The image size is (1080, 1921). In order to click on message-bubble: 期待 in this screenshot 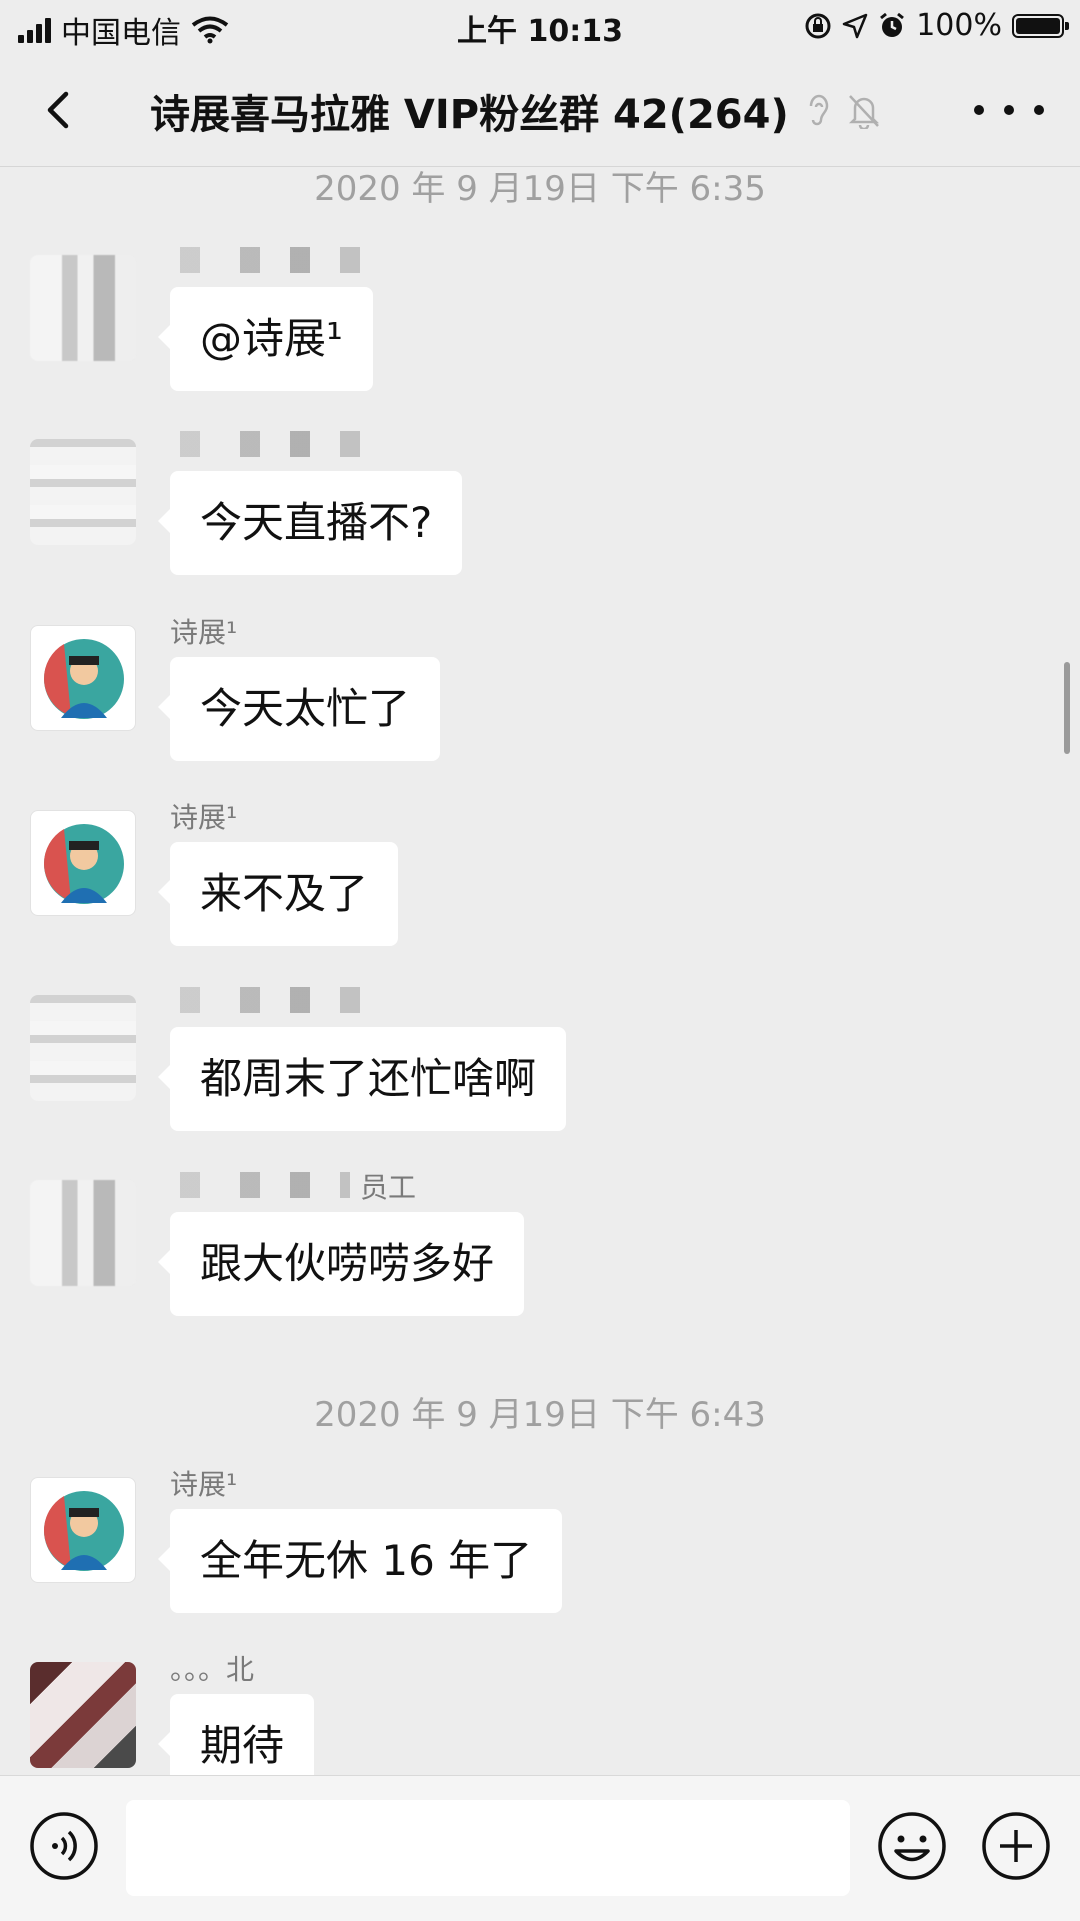, I will do `click(236, 1734)`.